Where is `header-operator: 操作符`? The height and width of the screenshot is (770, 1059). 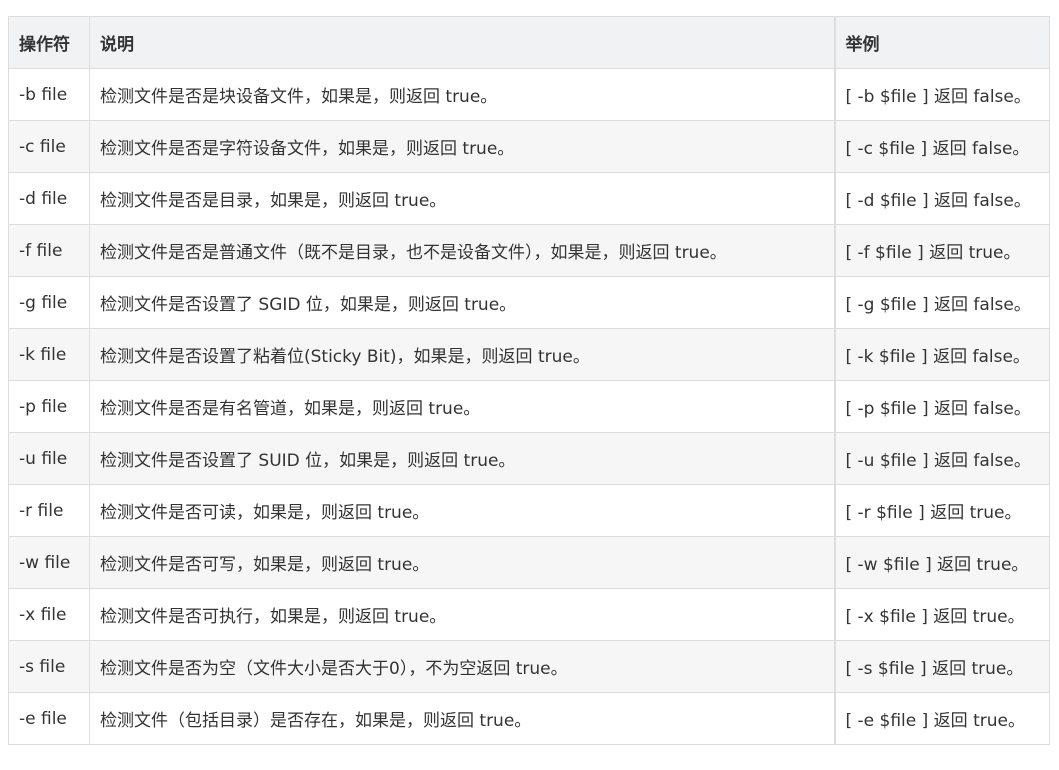 header-operator: 操作符 is located at coordinates (49, 42).